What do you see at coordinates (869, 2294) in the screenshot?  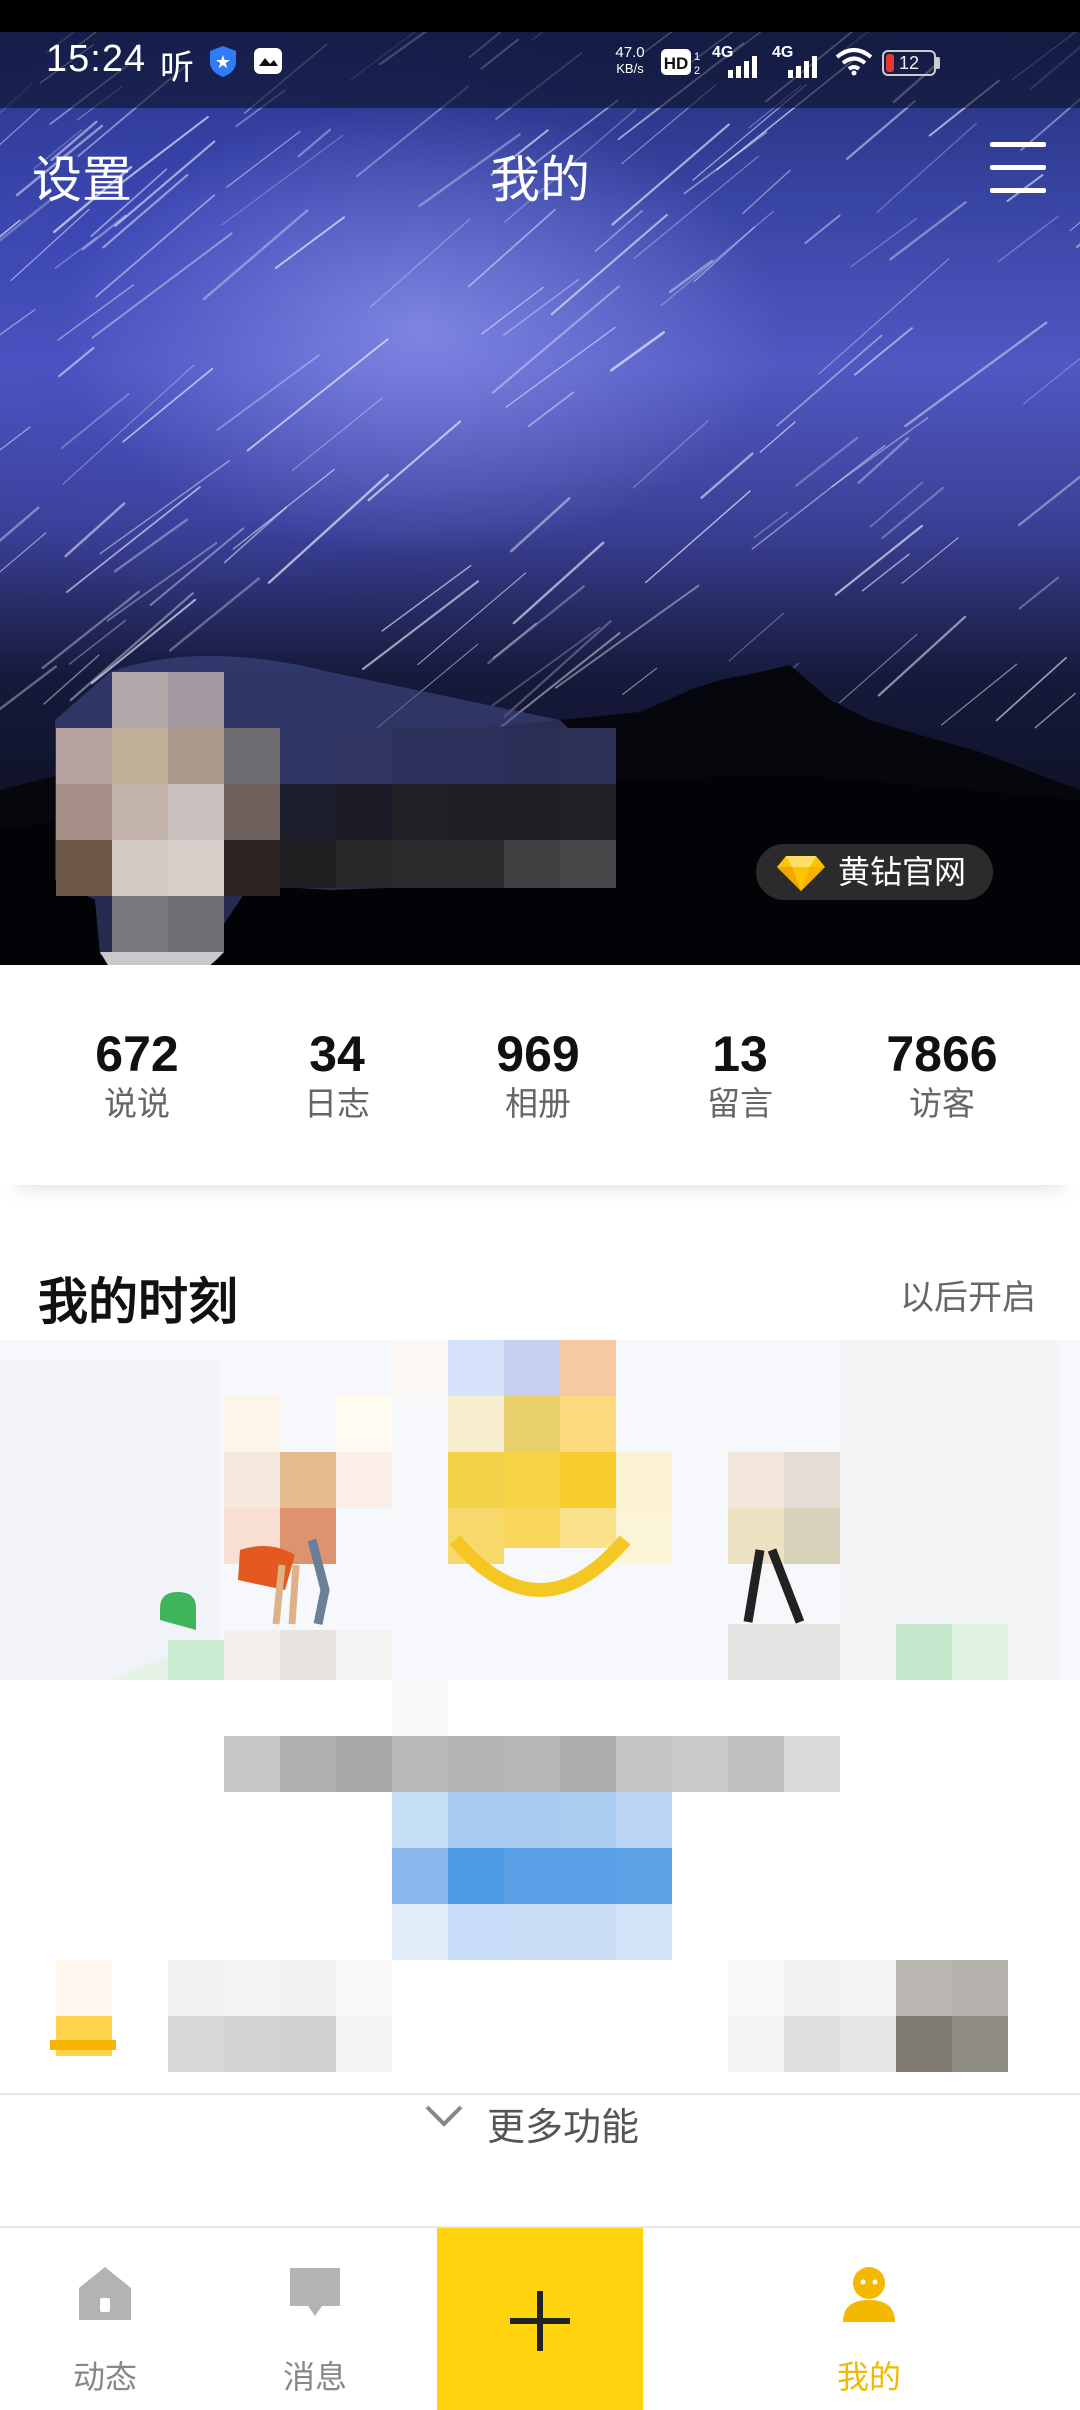 I see `profile-icon` at bounding box center [869, 2294].